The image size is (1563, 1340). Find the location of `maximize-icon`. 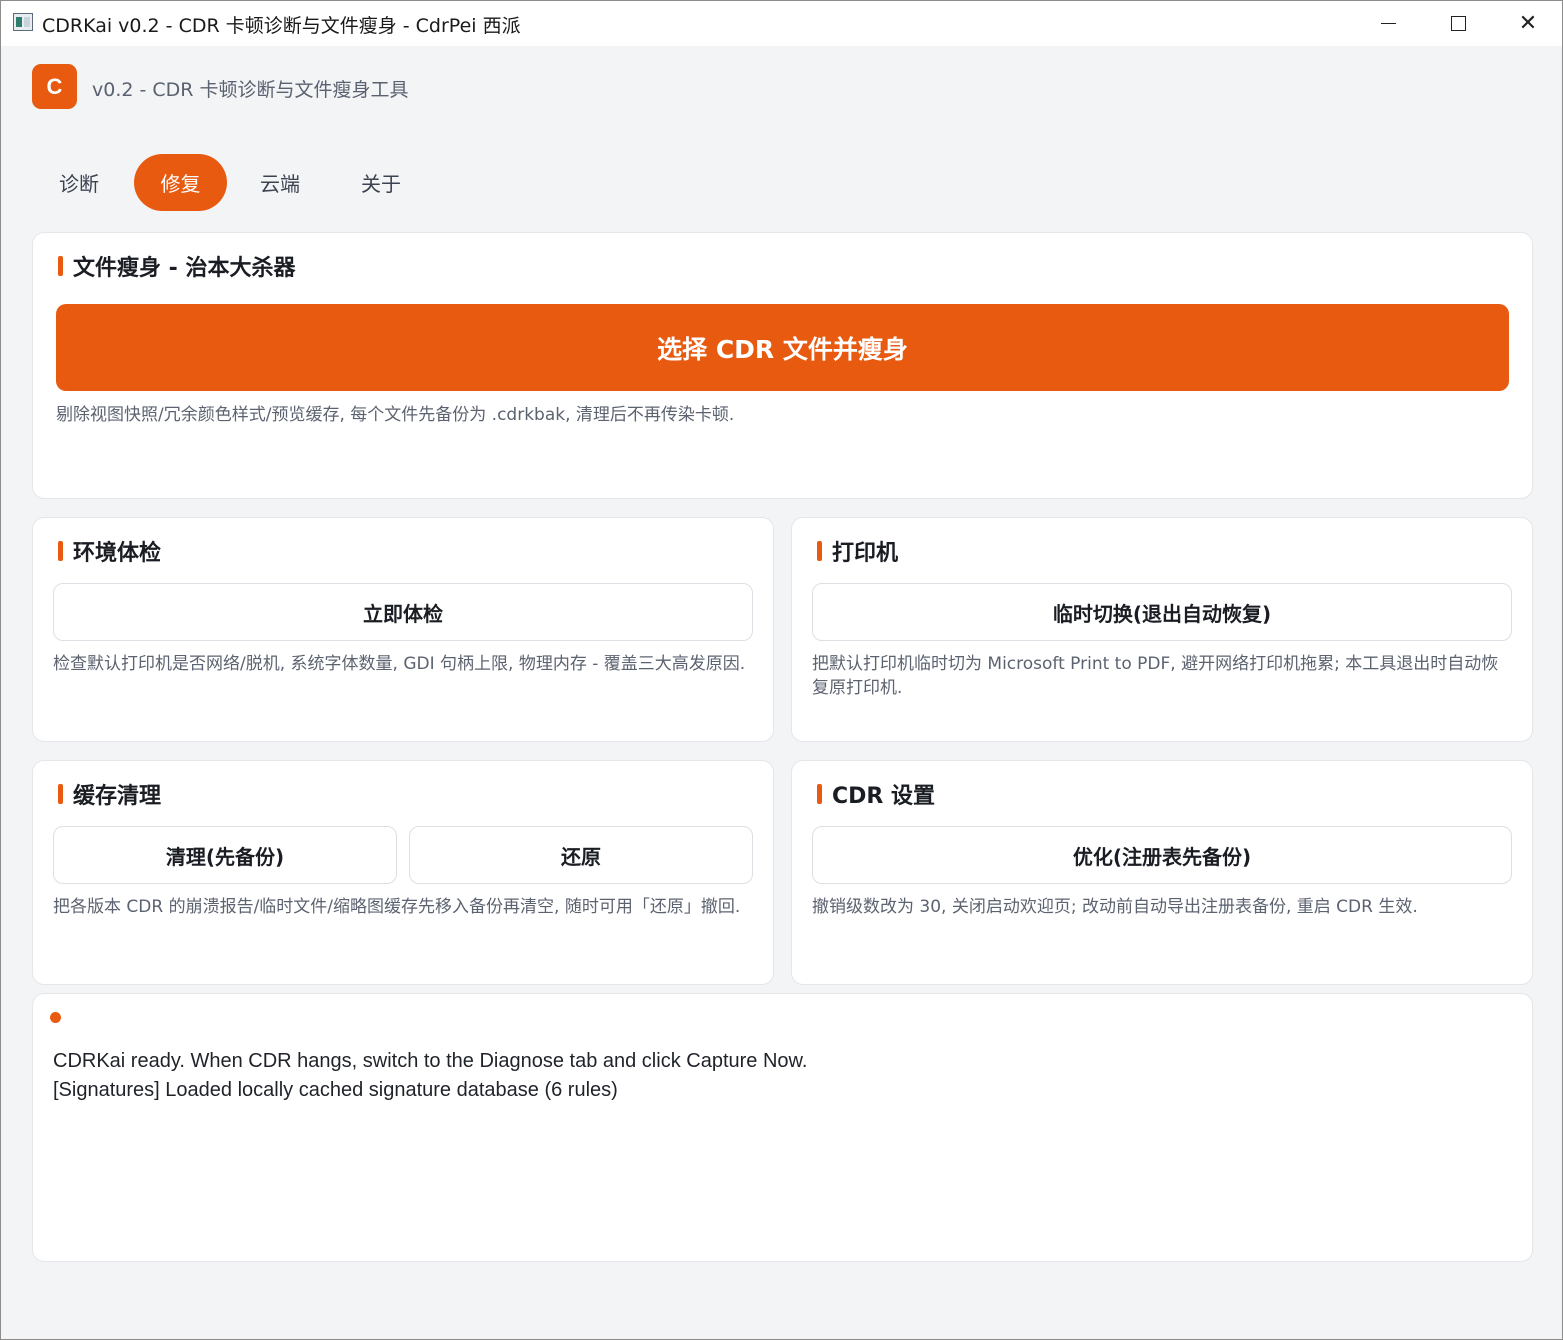

maximize-icon is located at coordinates (1458, 23).